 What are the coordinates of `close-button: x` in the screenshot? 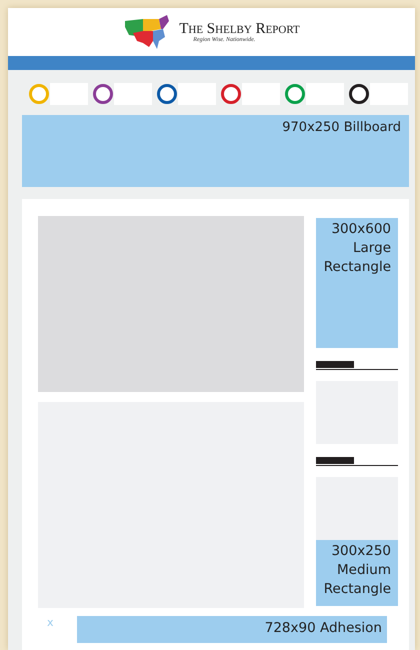 It's located at (57, 622).